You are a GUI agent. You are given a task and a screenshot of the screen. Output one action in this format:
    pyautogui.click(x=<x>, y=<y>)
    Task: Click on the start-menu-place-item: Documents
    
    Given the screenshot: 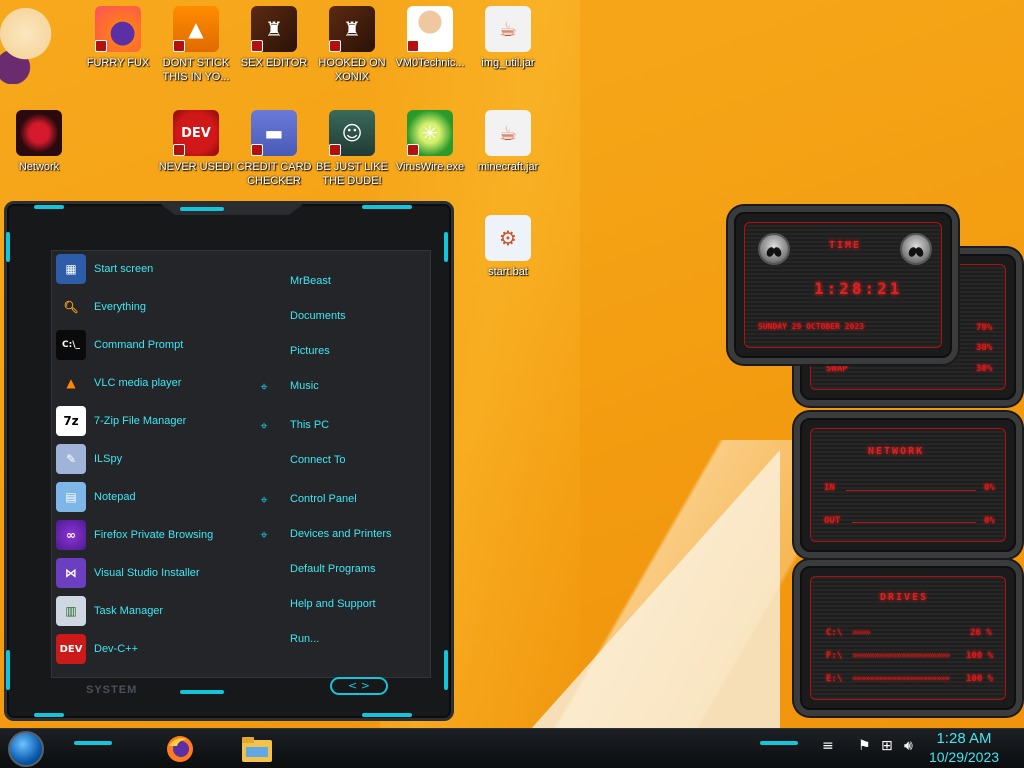 What is the action you would take?
    pyautogui.click(x=318, y=316)
    